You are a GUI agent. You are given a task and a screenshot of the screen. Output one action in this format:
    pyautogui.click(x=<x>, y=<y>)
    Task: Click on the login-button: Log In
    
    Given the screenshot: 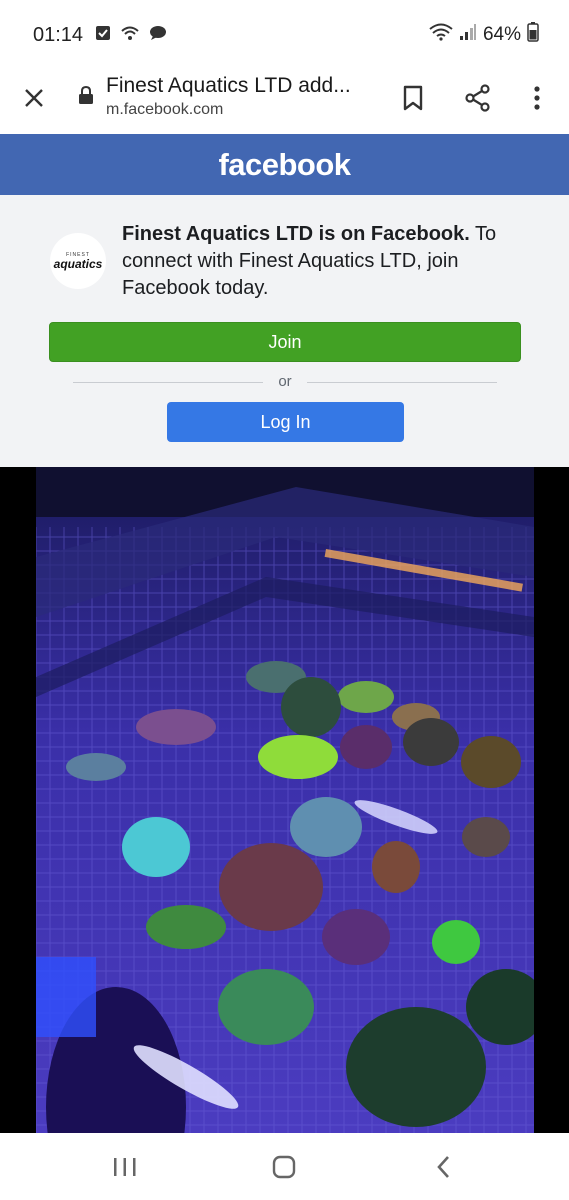 What is the action you would take?
    pyautogui.click(x=285, y=422)
    